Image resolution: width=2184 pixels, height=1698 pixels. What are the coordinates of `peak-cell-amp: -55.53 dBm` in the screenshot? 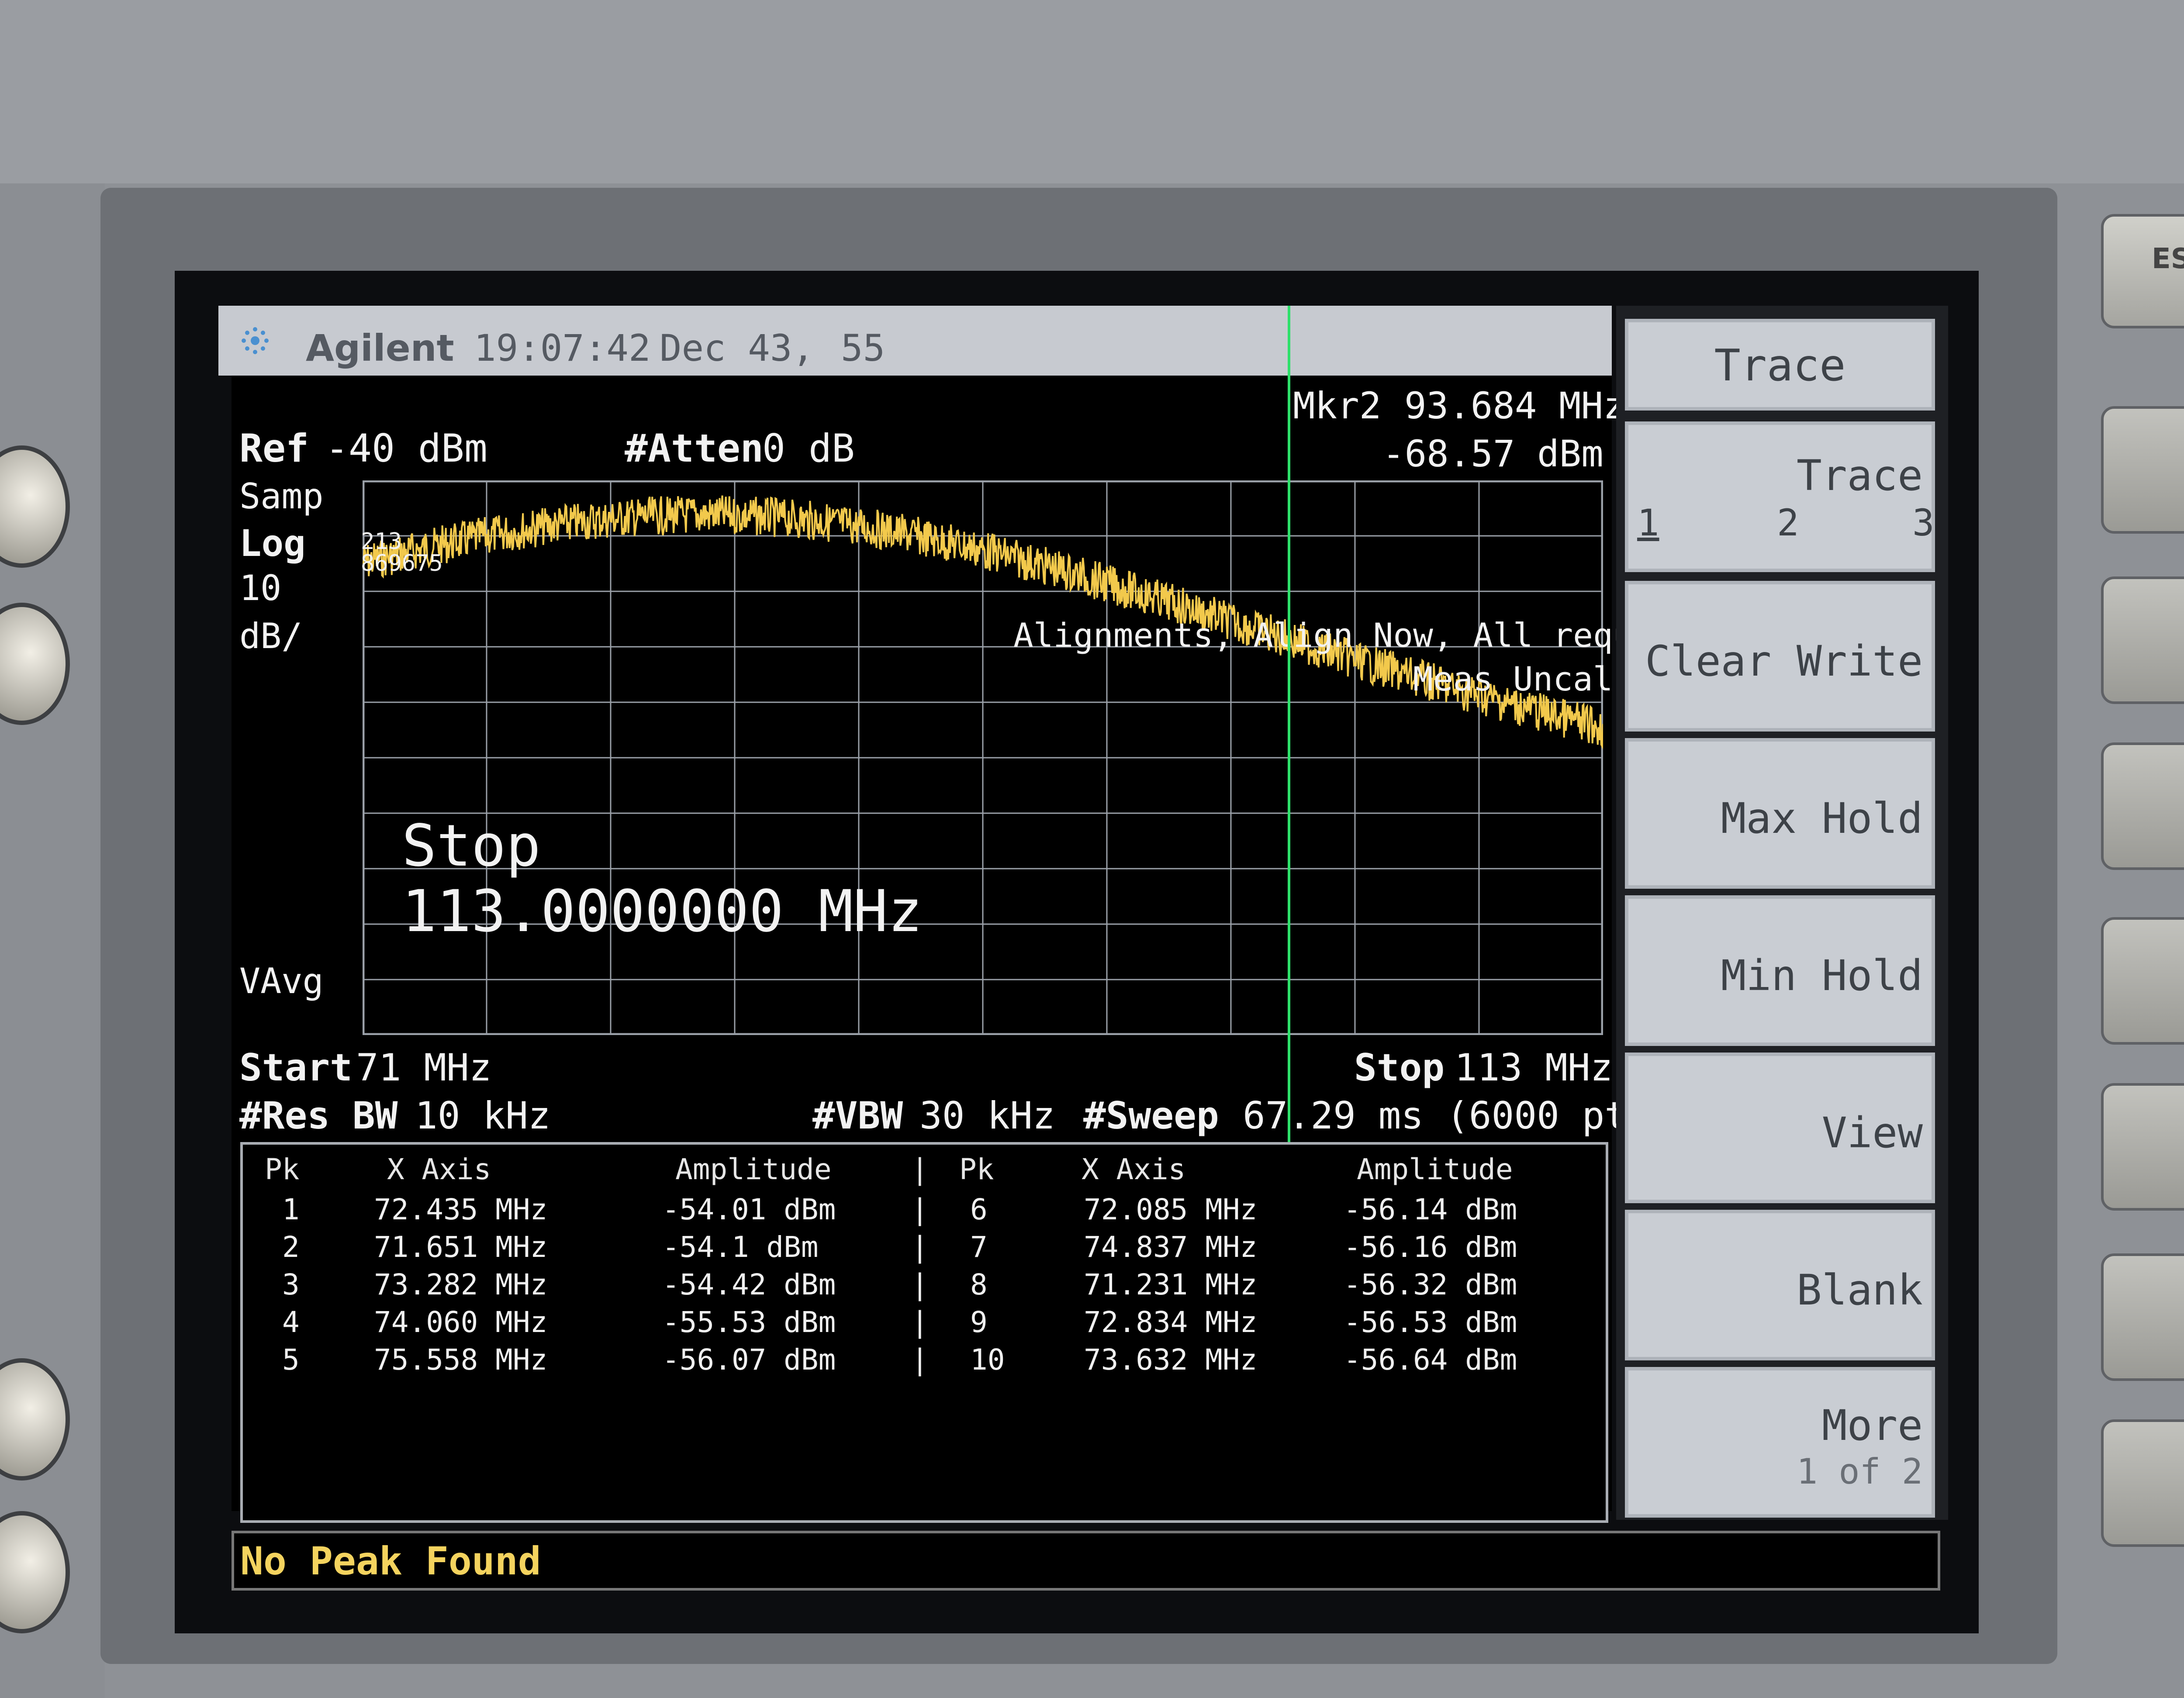 It's located at (749, 1322).